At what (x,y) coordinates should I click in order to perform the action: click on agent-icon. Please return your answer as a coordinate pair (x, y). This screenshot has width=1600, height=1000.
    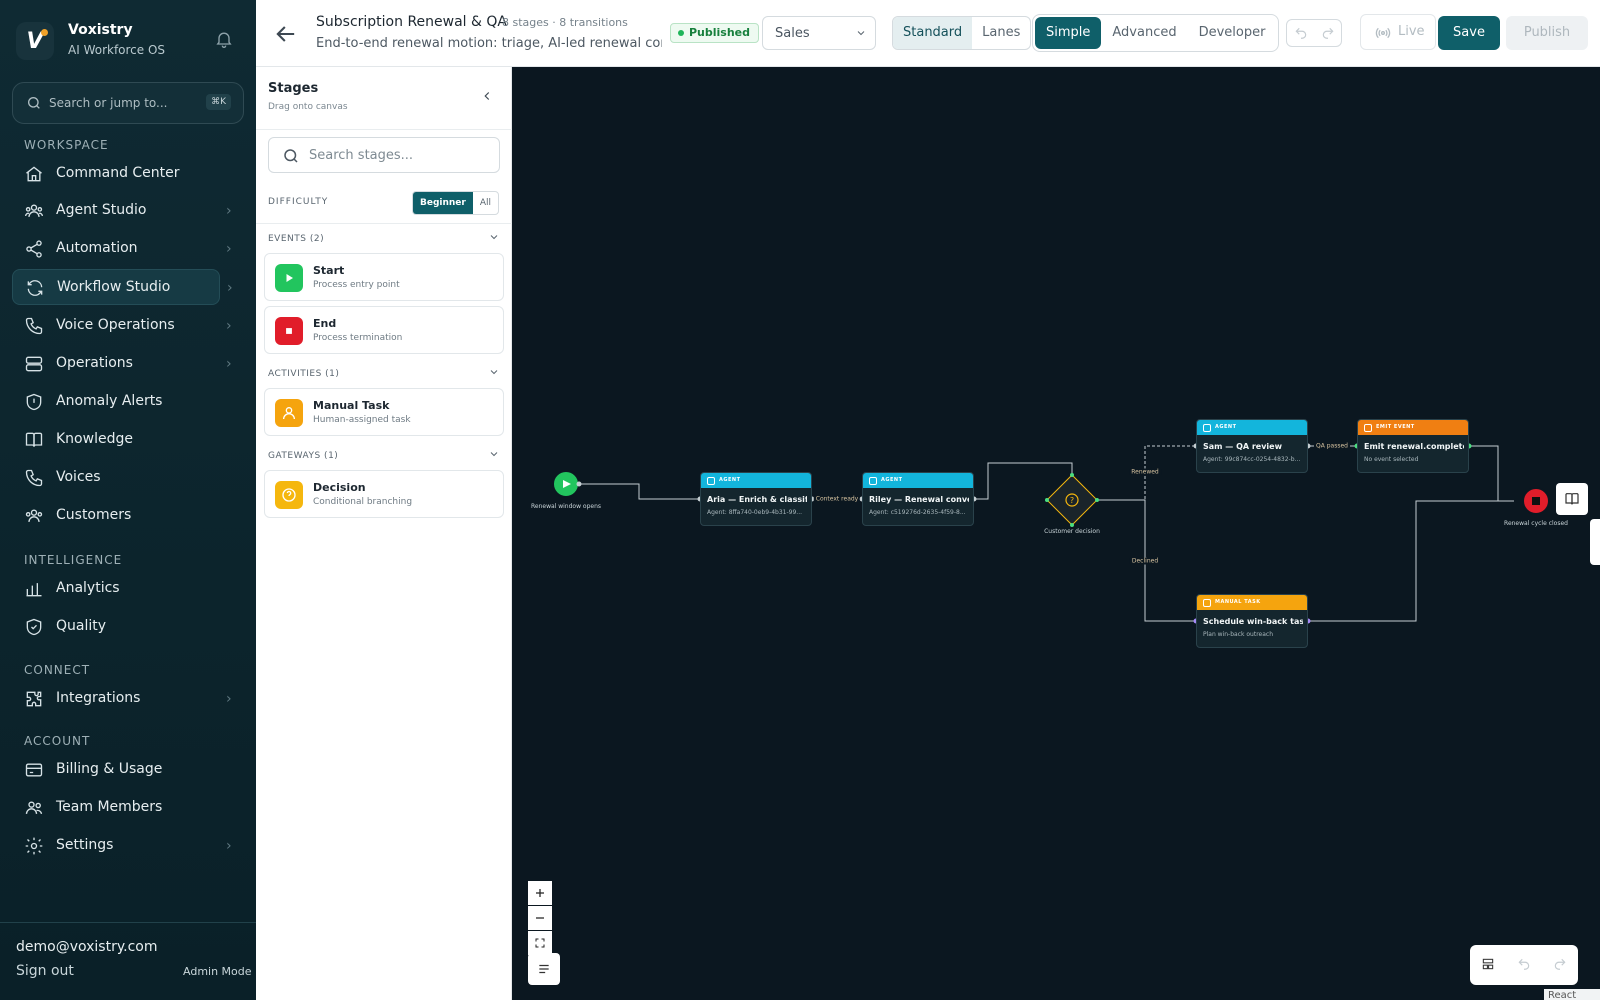
    Looking at the image, I should click on (34, 210).